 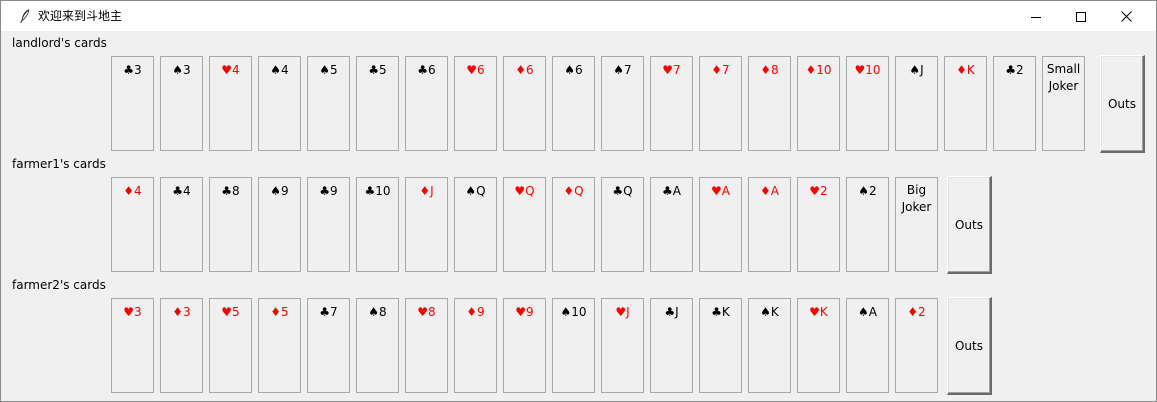 What do you see at coordinates (132, 103) in the screenshot?
I see `landlord-card: ♣3` at bounding box center [132, 103].